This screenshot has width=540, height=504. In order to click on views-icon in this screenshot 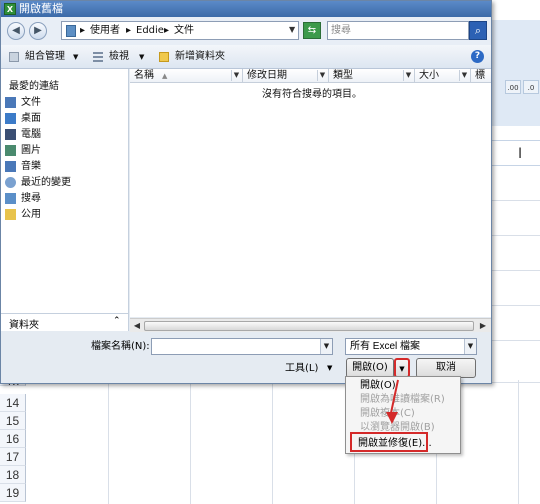, I will do `click(98, 57)`.